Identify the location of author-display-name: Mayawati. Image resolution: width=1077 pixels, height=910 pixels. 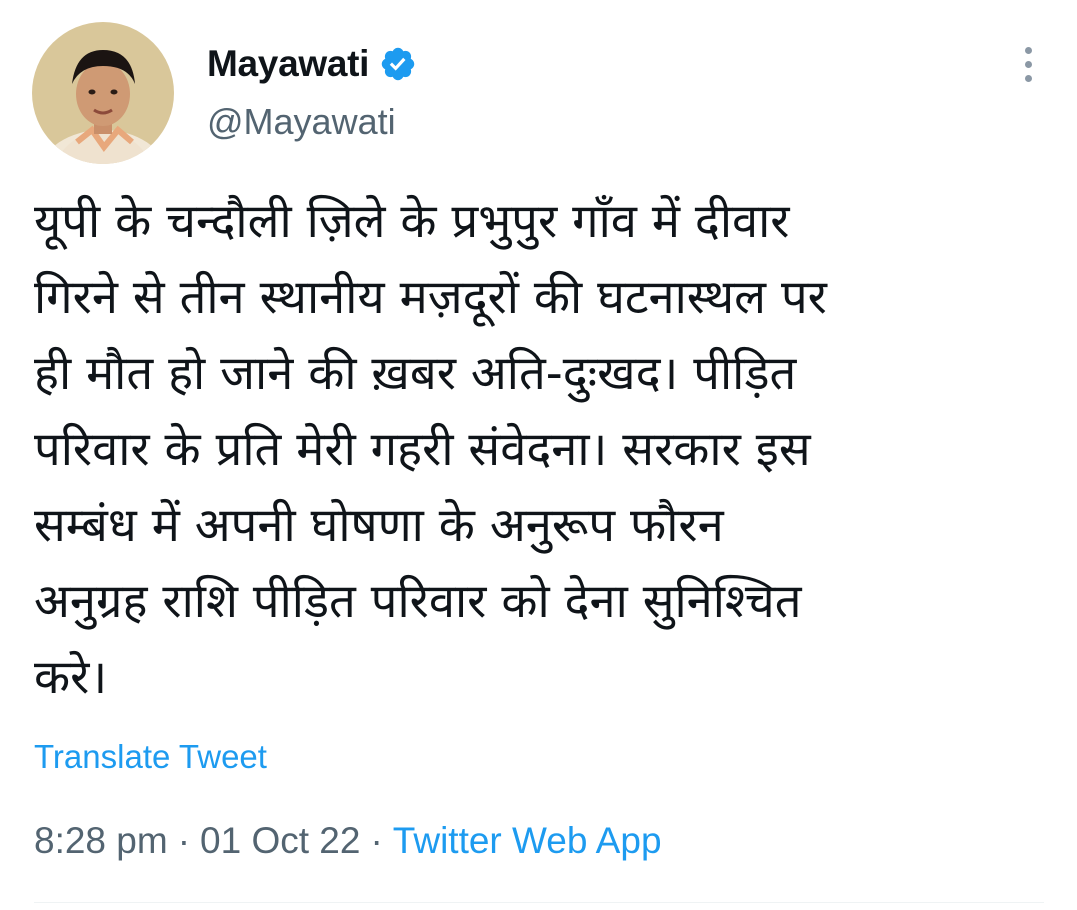
(288, 64).